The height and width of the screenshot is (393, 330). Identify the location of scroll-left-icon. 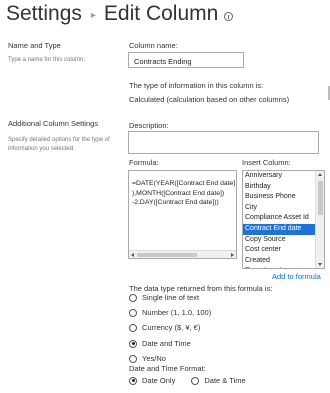
(132, 255).